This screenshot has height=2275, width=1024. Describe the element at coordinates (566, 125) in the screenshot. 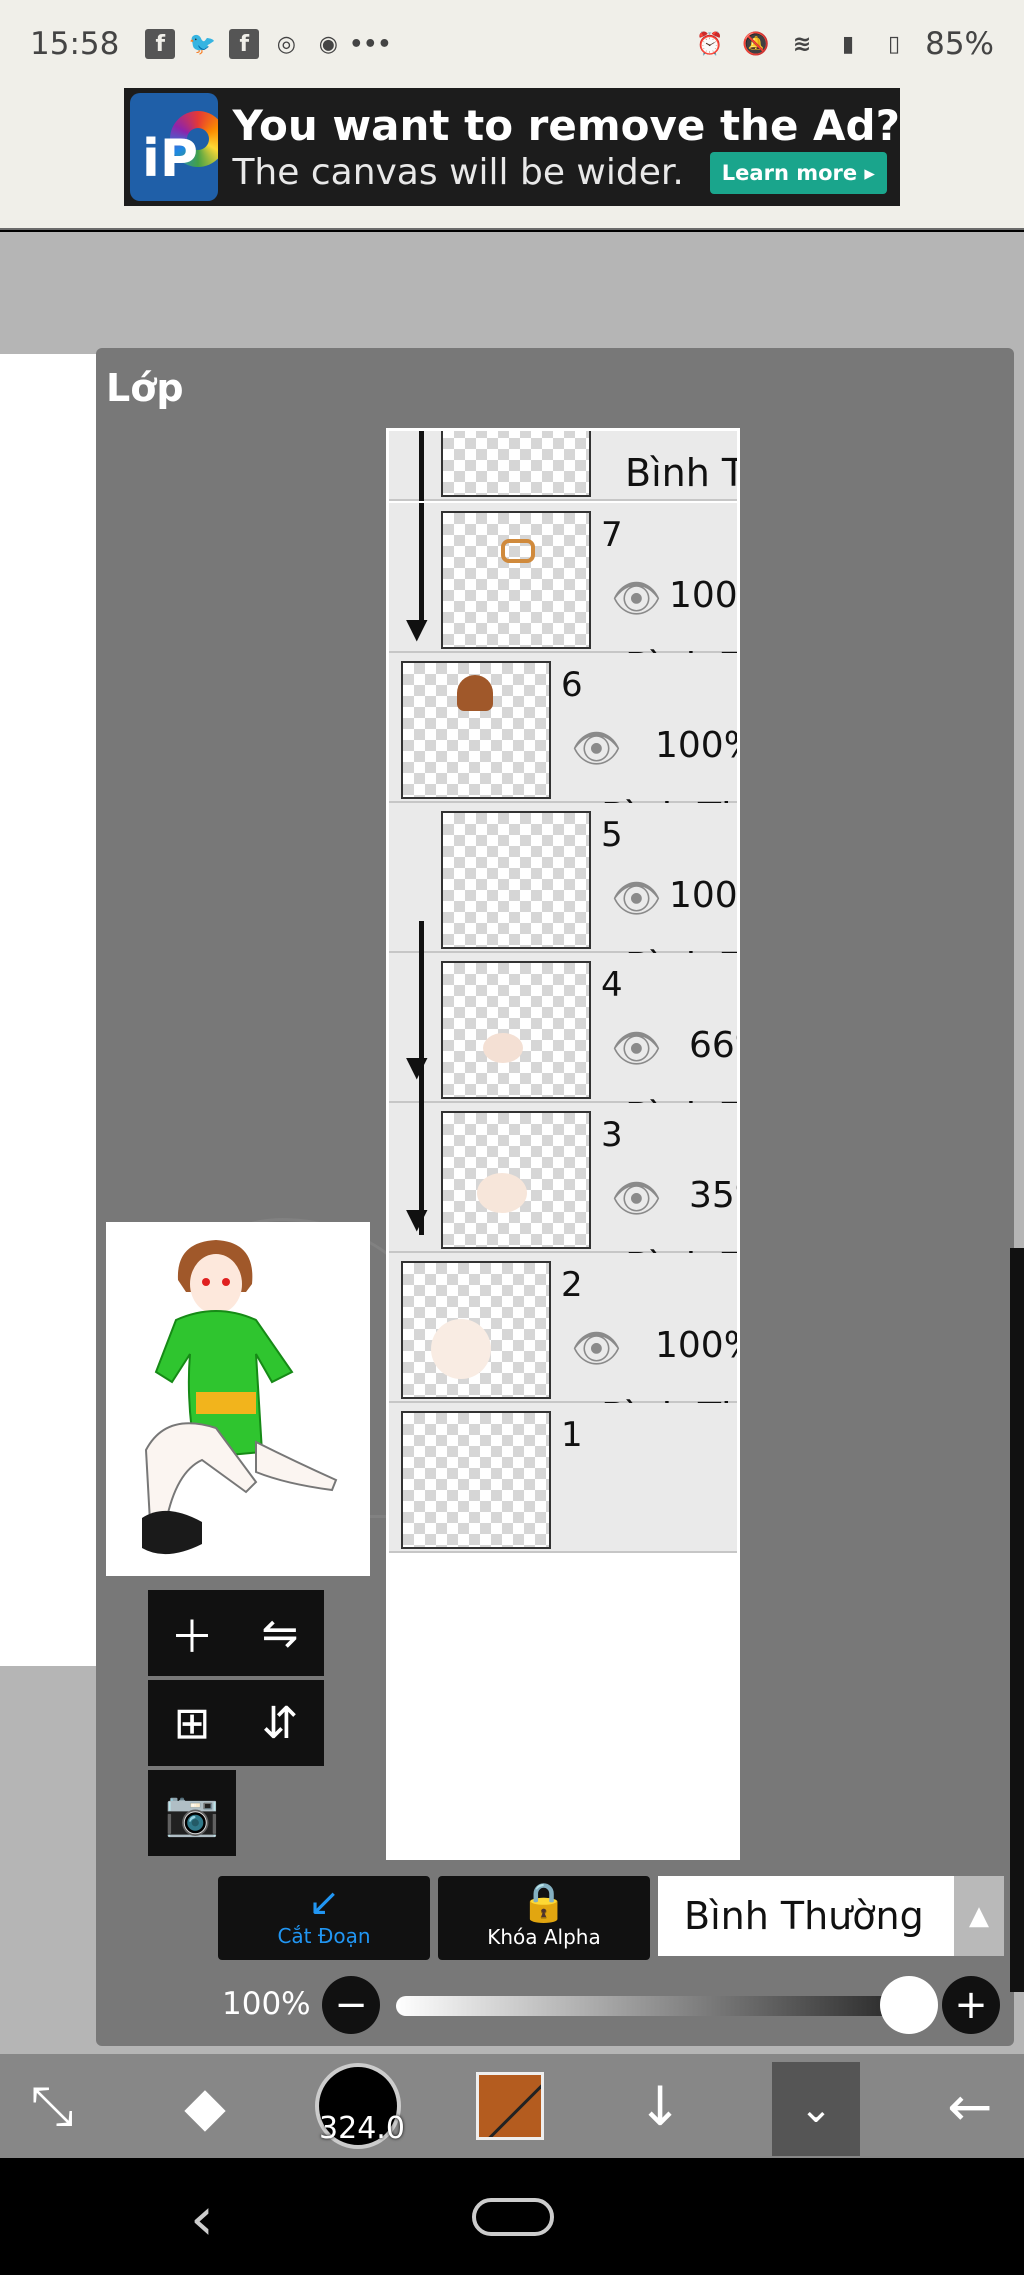

I see `ad-headline: You want to remove the Ad?` at that location.